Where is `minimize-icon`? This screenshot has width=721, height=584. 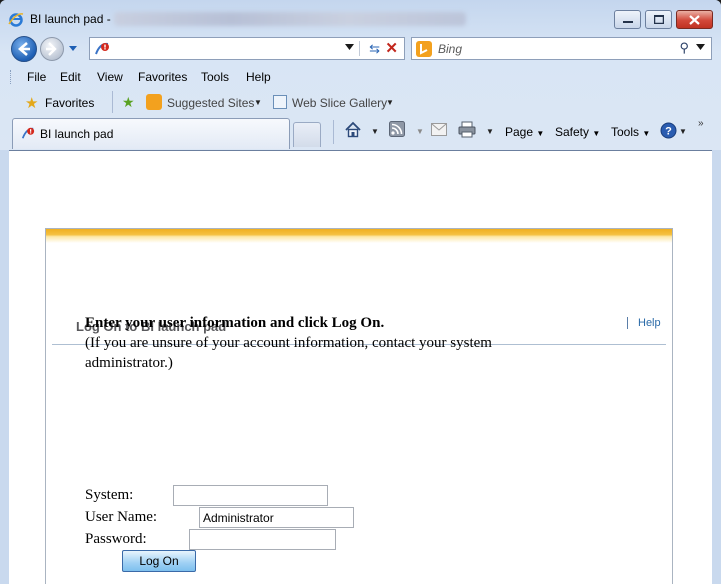 minimize-icon is located at coordinates (627, 21).